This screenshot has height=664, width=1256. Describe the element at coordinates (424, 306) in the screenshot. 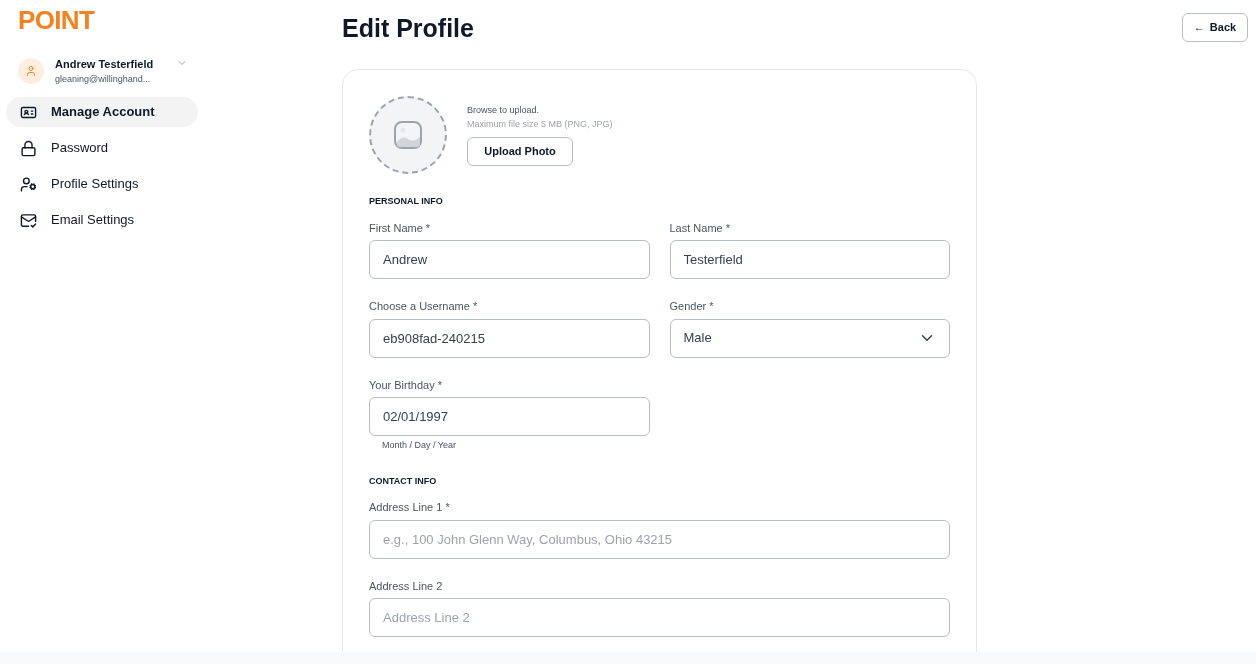

I see `field-label: Choose a Username *` at that location.